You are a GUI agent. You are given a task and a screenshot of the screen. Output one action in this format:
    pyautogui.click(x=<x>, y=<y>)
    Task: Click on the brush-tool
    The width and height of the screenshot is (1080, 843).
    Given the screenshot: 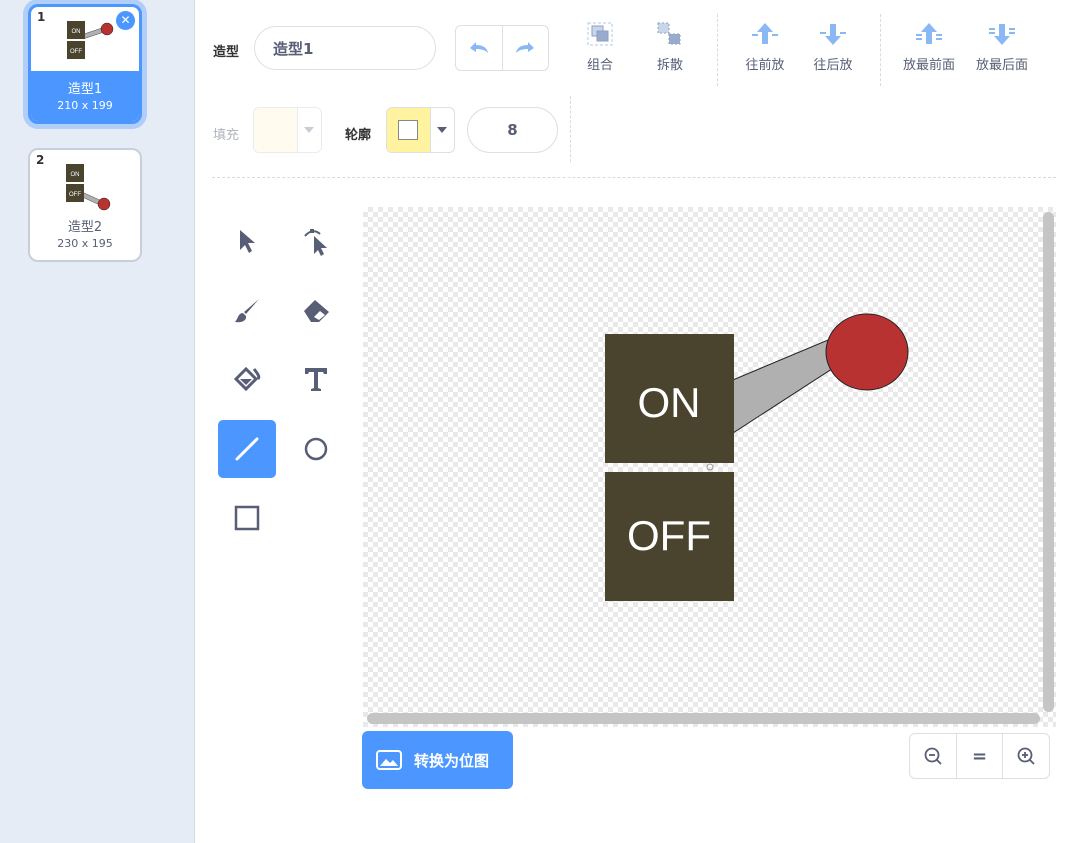 What is the action you would take?
    pyautogui.click(x=247, y=311)
    